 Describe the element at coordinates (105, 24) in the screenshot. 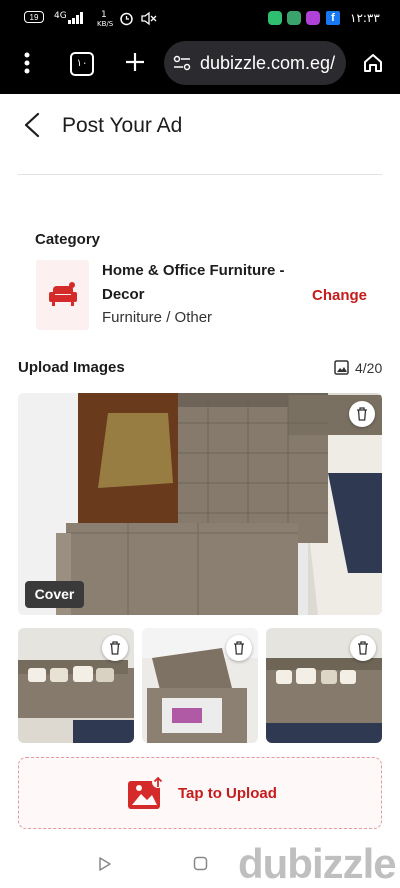

I see `speed-unit: KB/S` at that location.